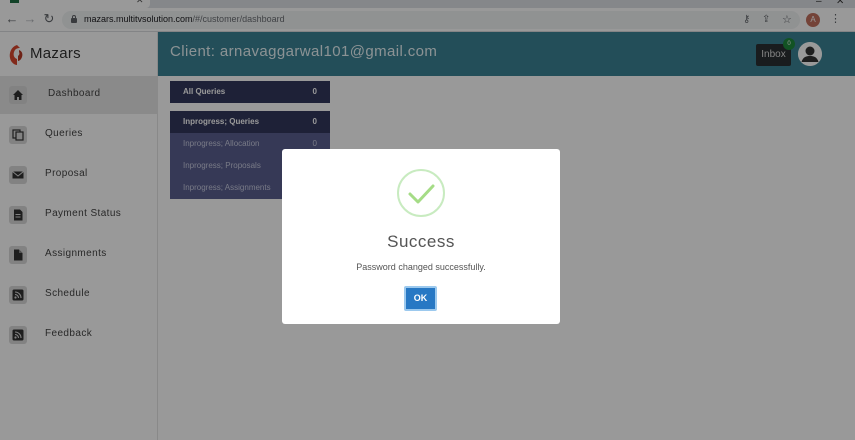  Describe the element at coordinates (421, 267) in the screenshot. I see `modal-message: Password changed successfully.` at that location.